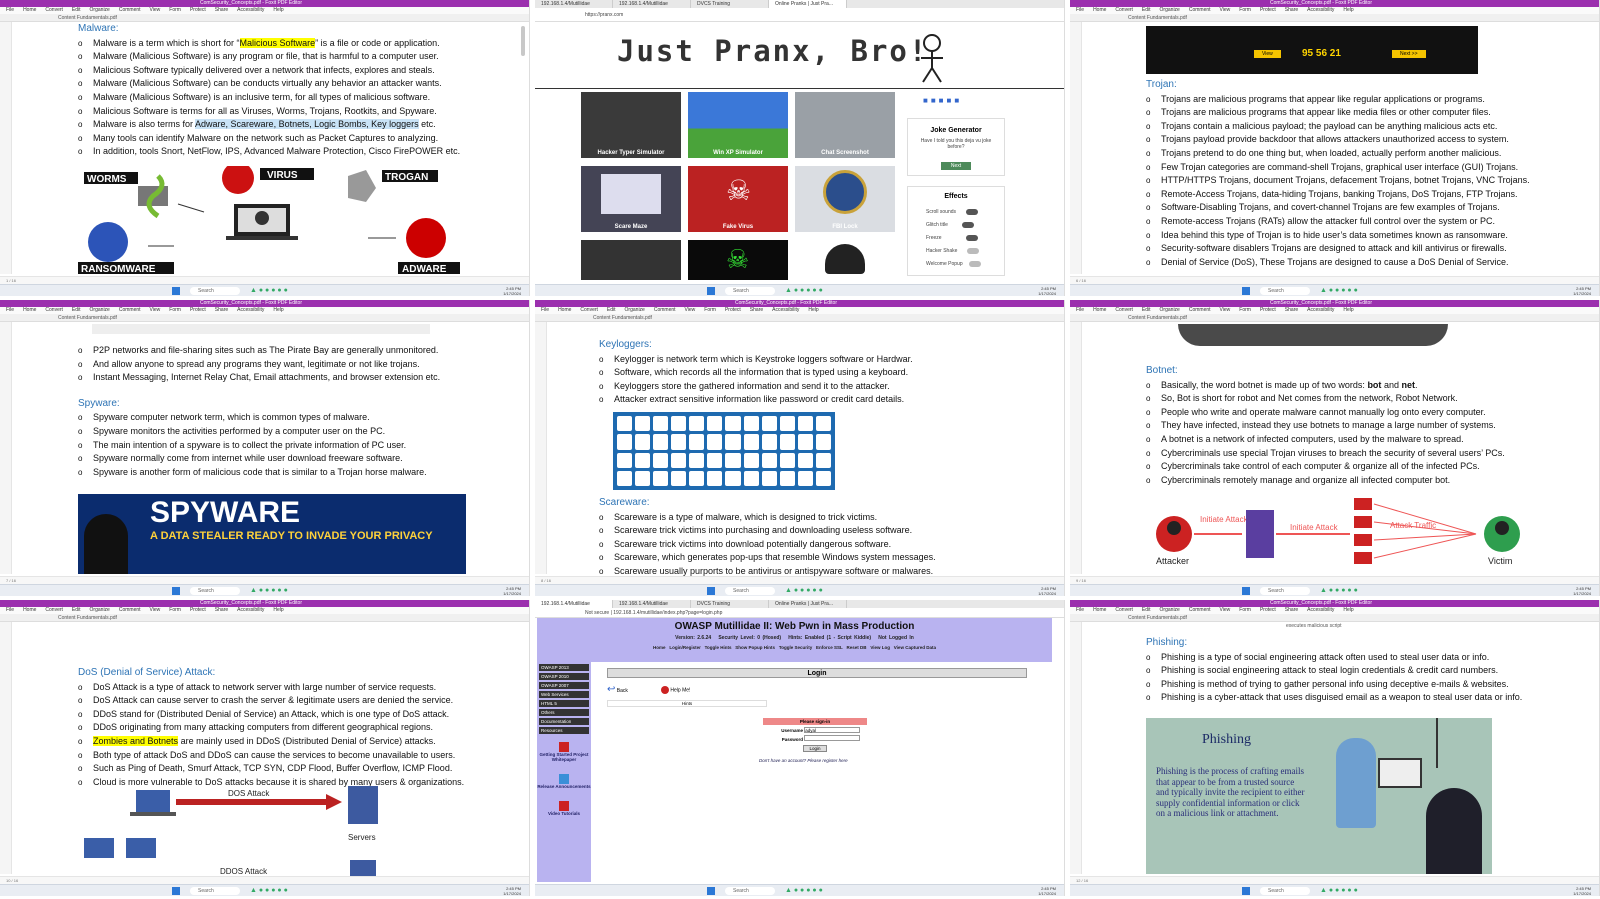 The image size is (1600, 899). I want to click on menu-help: Help, so click(278, 10).